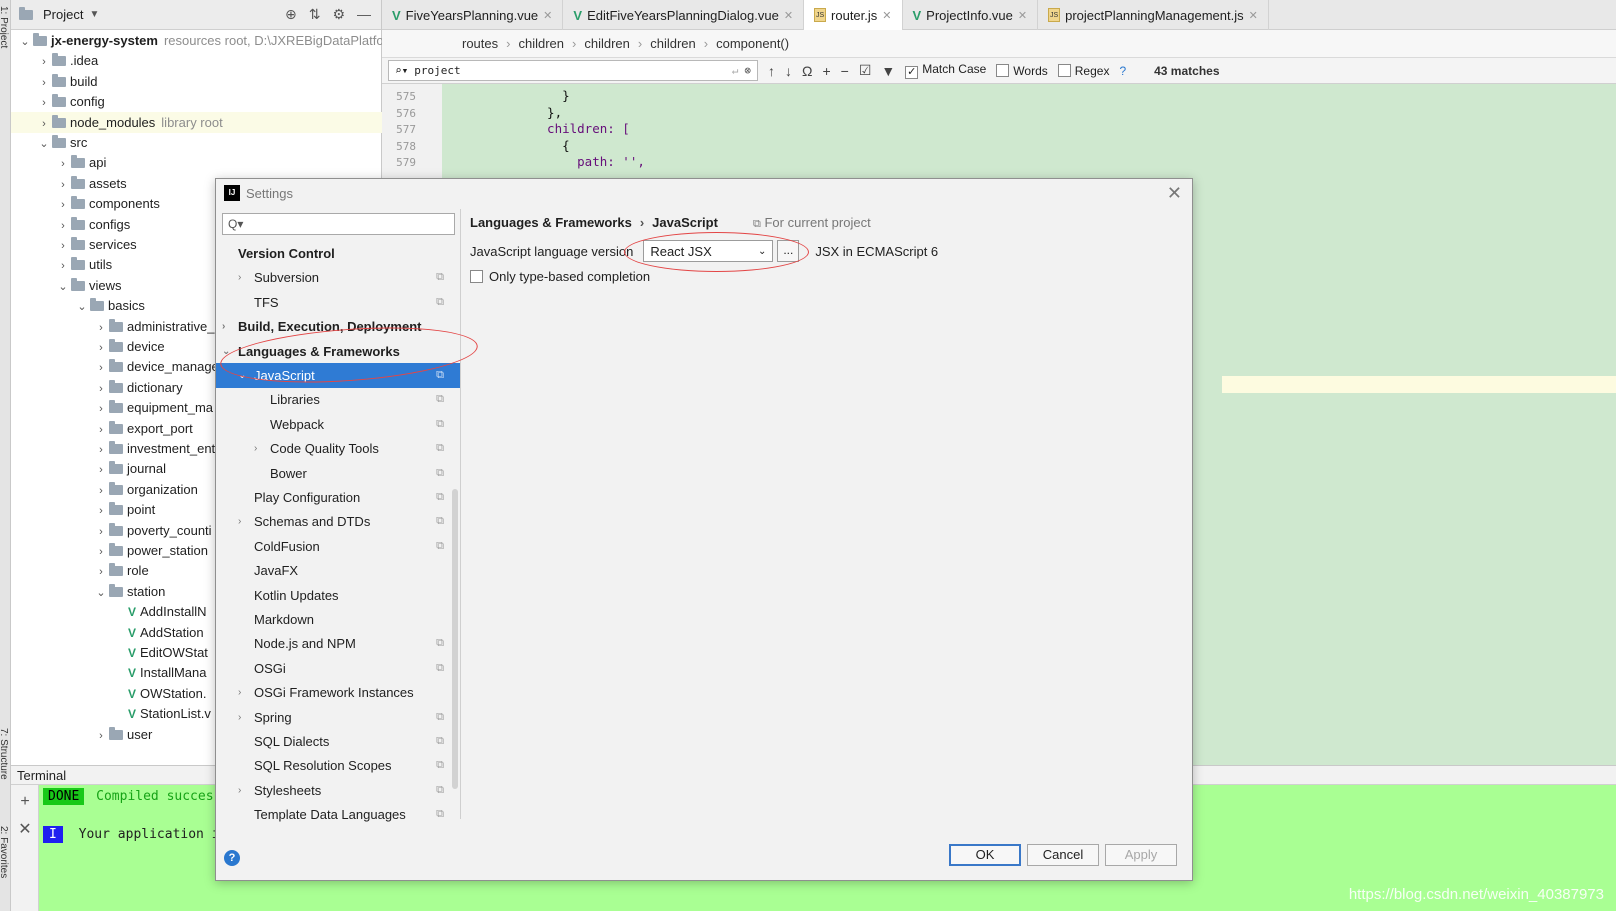 The height and width of the screenshot is (911, 1616). Describe the element at coordinates (338, 790) in the screenshot. I see `settings-nav-item: › Stylesheets ⧉` at that location.